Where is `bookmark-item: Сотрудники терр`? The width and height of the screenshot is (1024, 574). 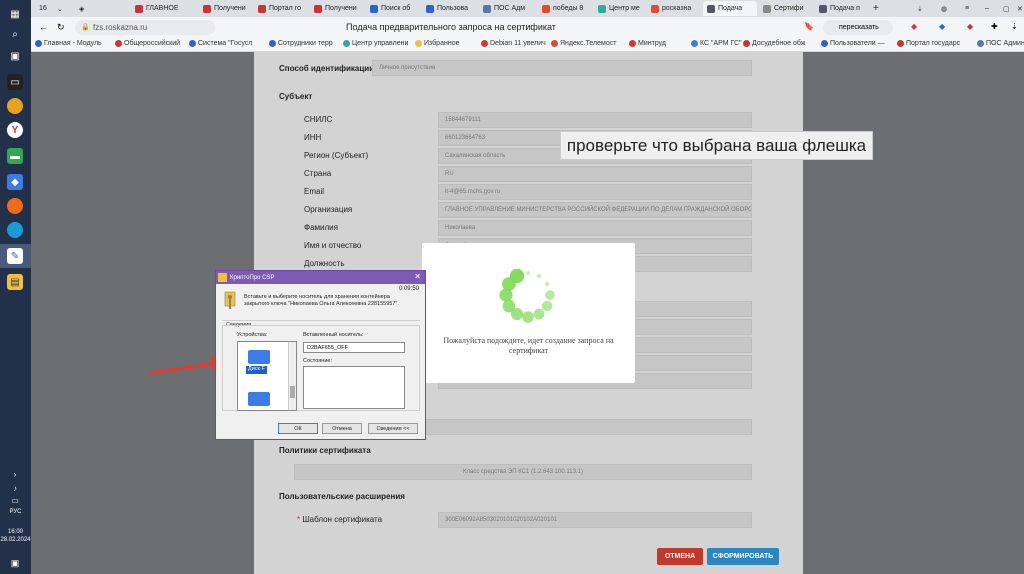 bookmark-item: Сотрудники терр is located at coordinates (301, 43).